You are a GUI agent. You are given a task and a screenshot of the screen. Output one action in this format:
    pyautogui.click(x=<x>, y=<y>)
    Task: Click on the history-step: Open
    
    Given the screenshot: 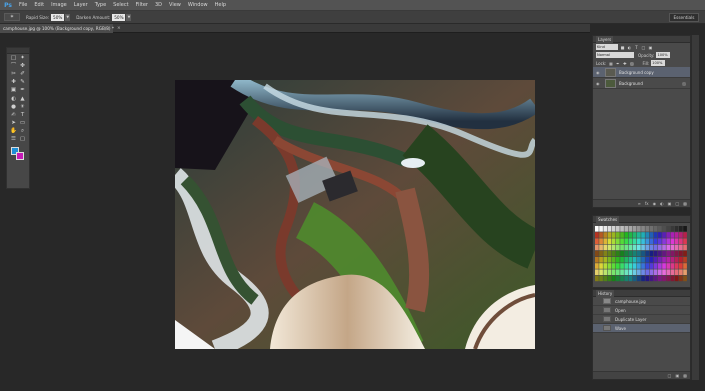 What is the action you would take?
    pyautogui.click(x=641, y=310)
    